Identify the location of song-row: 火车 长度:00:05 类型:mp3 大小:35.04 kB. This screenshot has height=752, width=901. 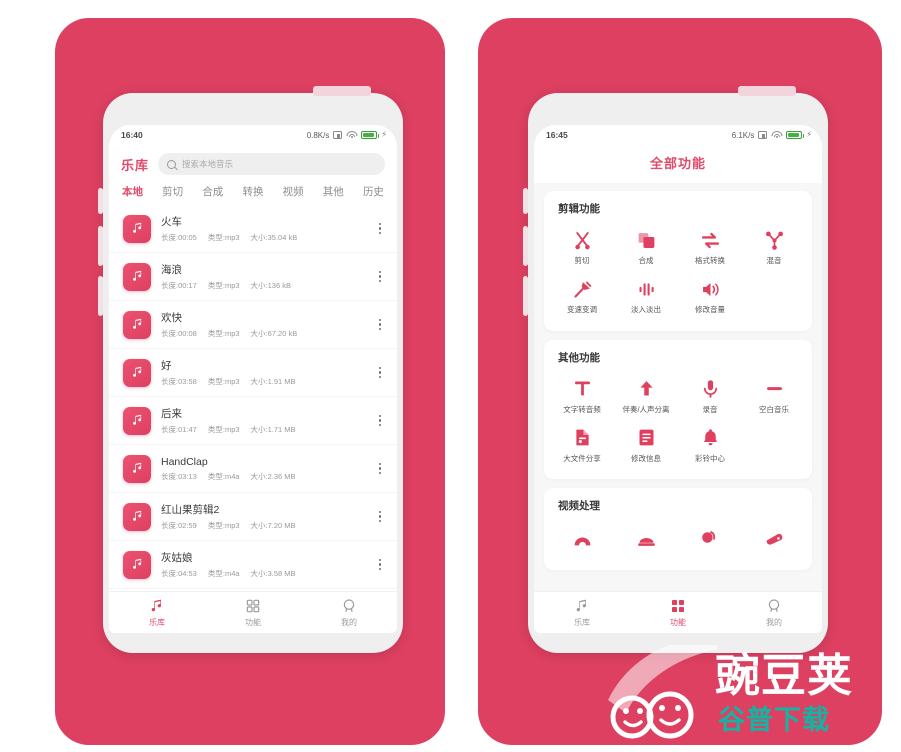
(253, 229).